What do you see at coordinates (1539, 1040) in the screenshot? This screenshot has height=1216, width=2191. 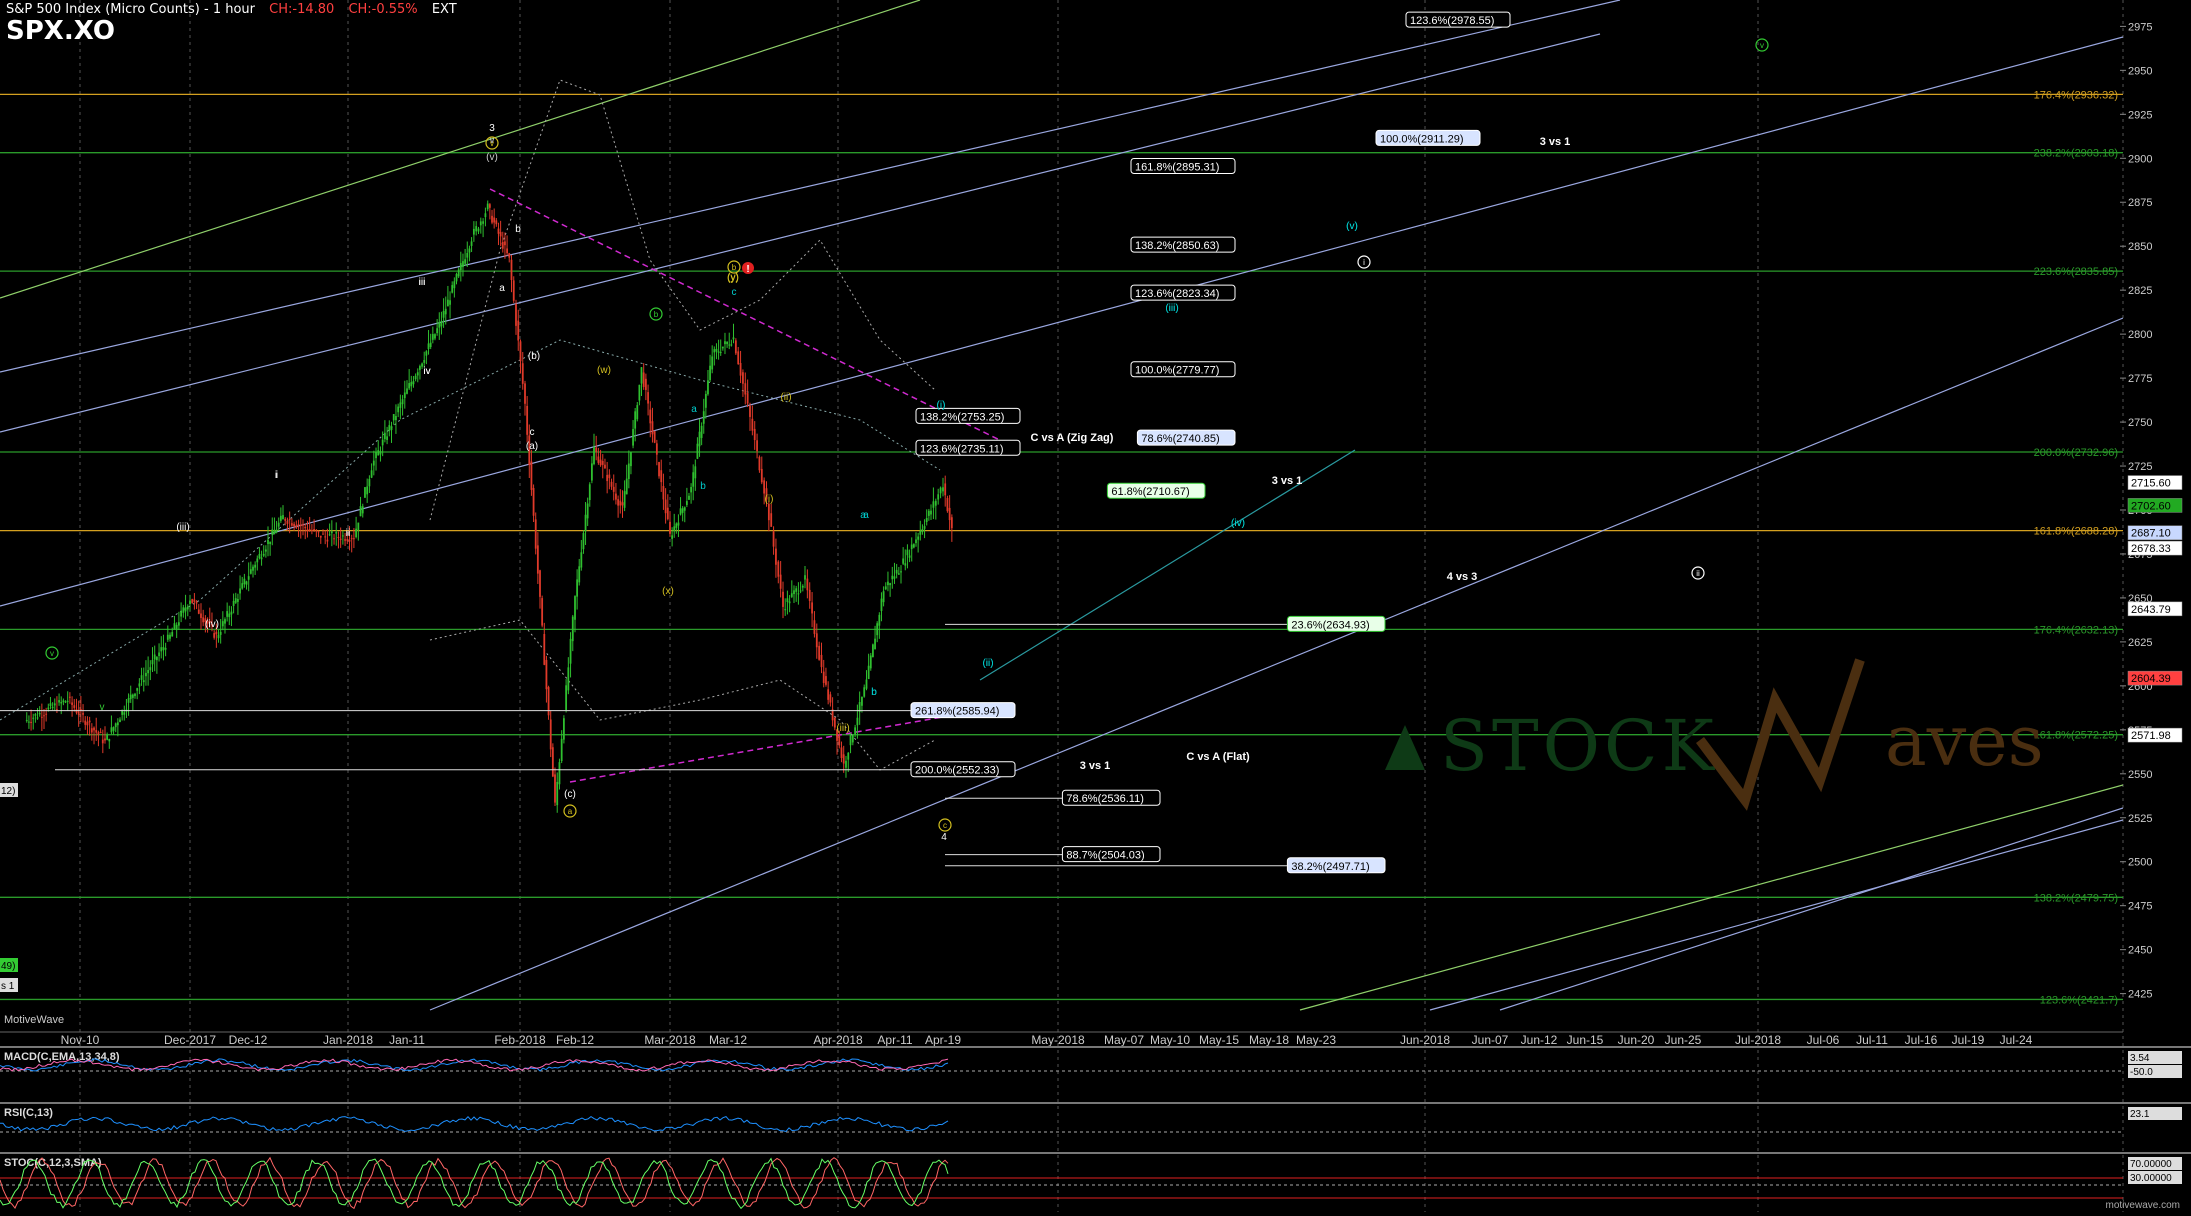 I see `x-tick-label: Jun-12` at bounding box center [1539, 1040].